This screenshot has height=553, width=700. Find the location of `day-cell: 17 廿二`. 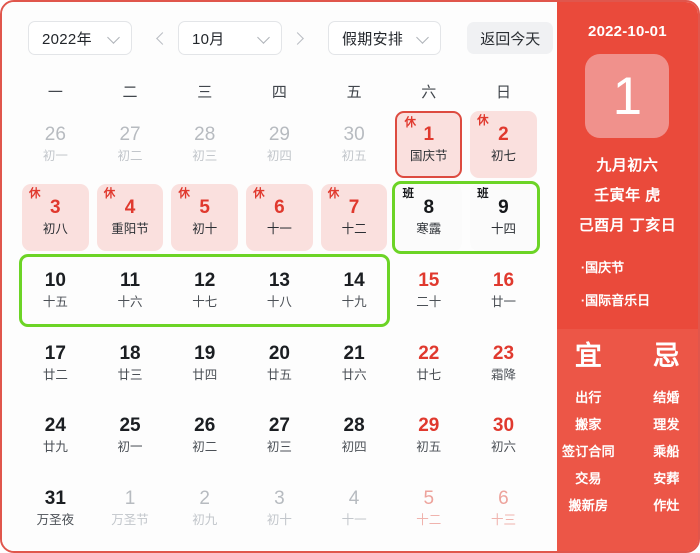

day-cell: 17 廿二 is located at coordinates (55, 363).